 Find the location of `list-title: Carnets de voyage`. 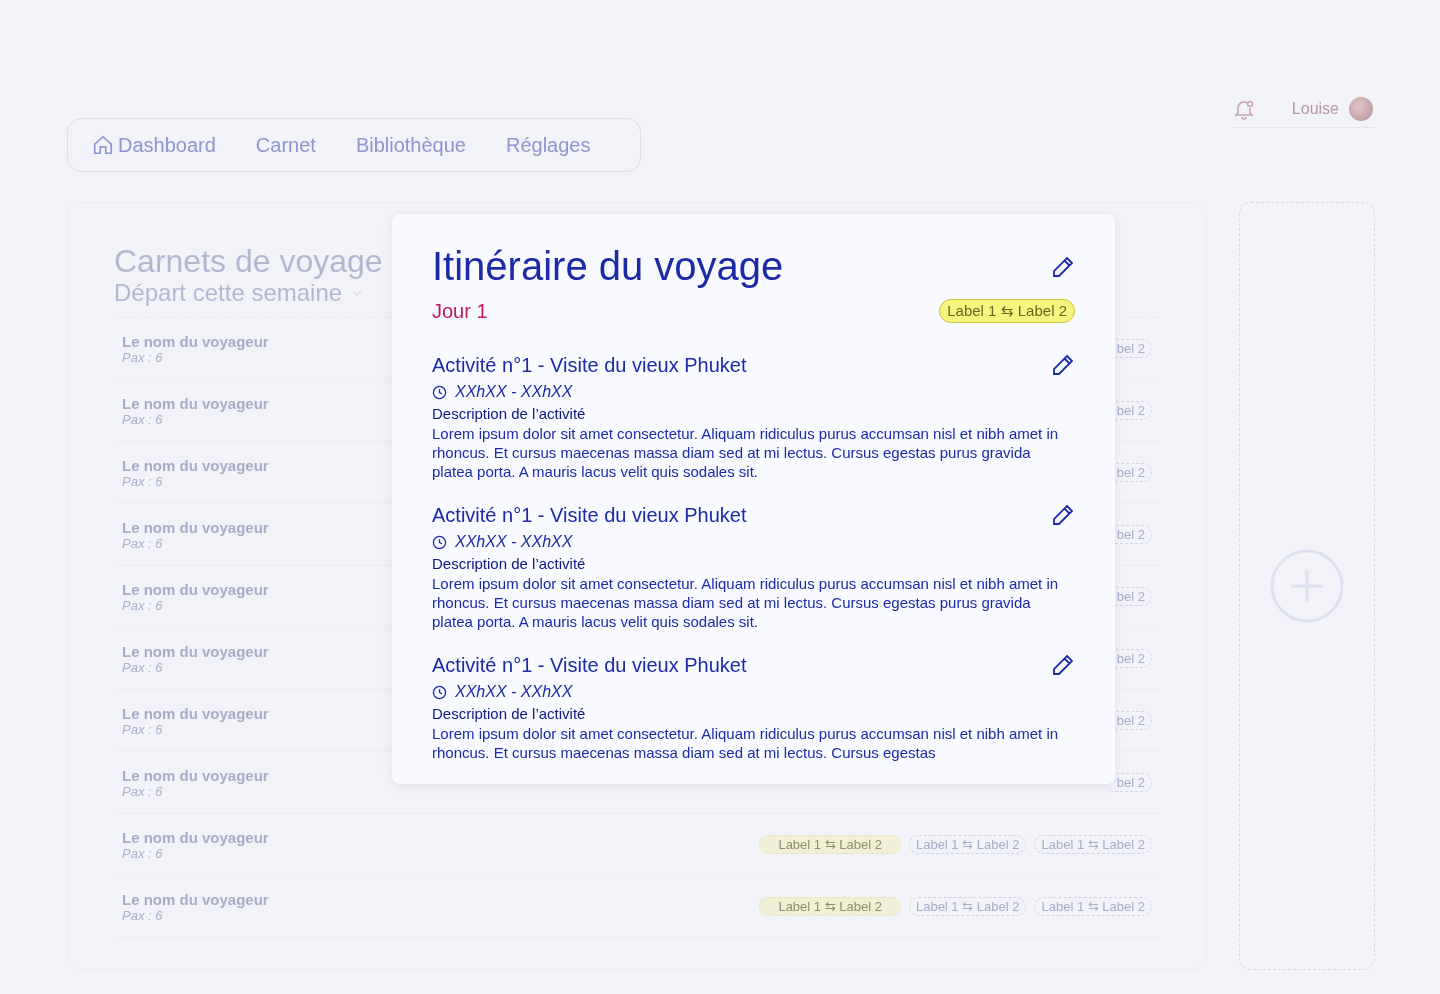

list-title: Carnets de voyage is located at coordinates (248, 261).